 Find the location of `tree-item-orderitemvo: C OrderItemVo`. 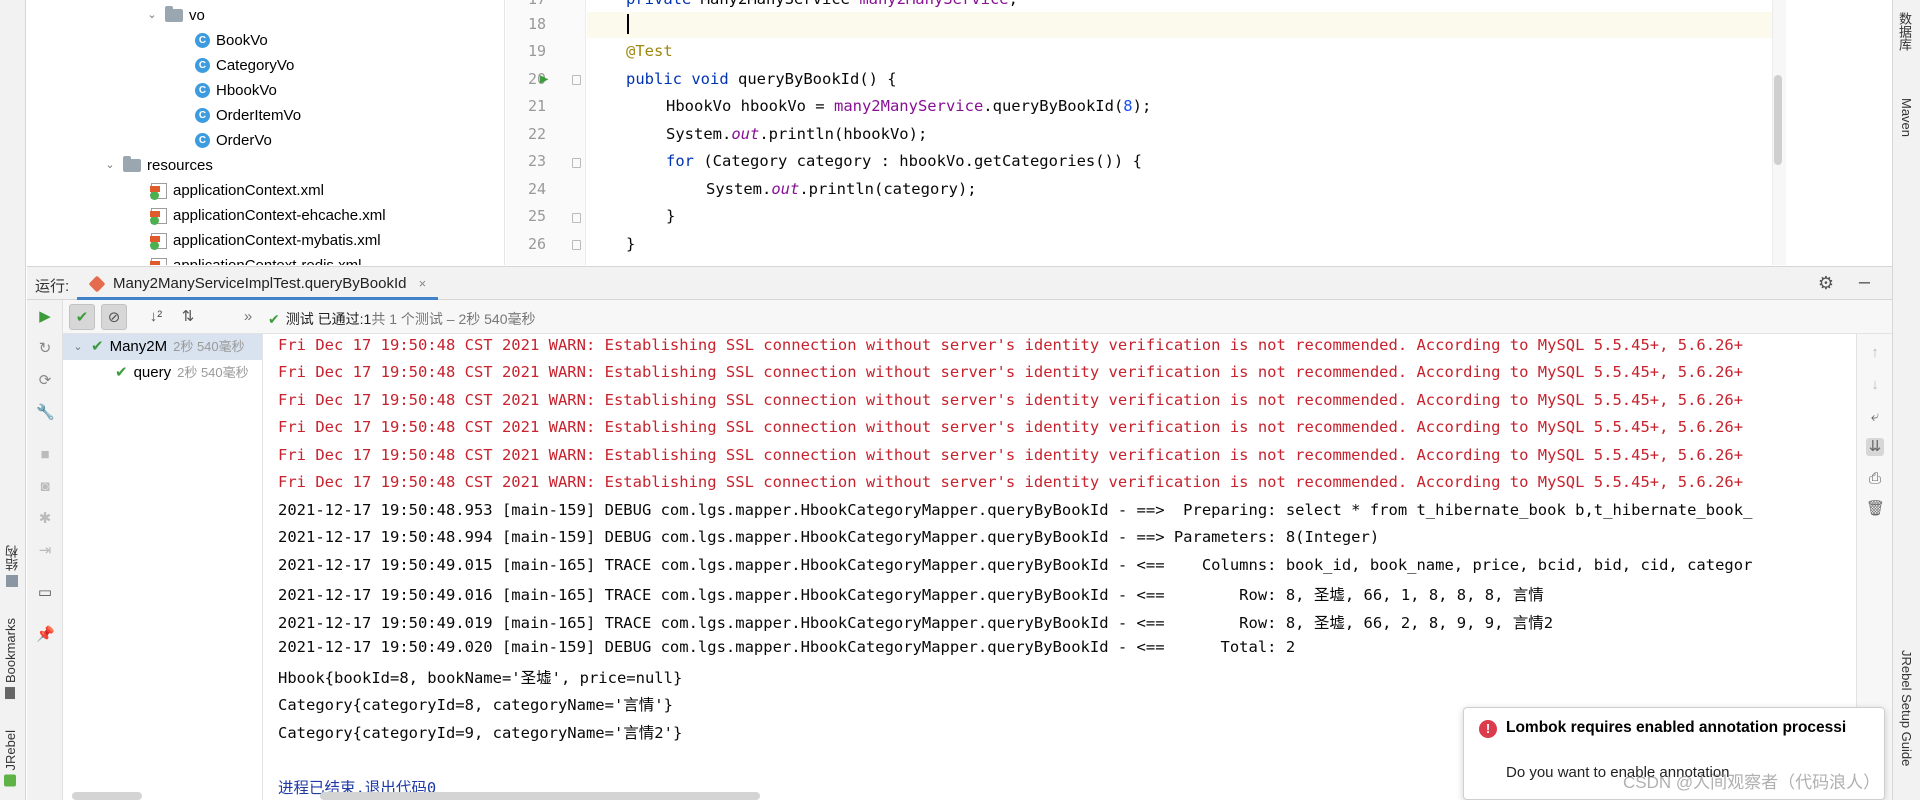

tree-item-orderitemvo: C OrderItemVo is located at coordinates (248, 115).